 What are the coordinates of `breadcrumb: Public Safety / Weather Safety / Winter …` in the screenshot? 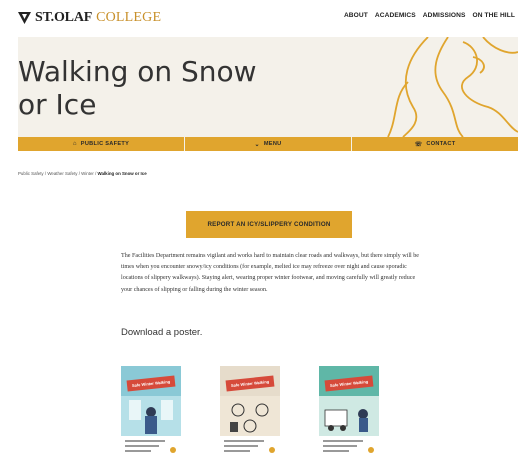 It's located at (82, 173).